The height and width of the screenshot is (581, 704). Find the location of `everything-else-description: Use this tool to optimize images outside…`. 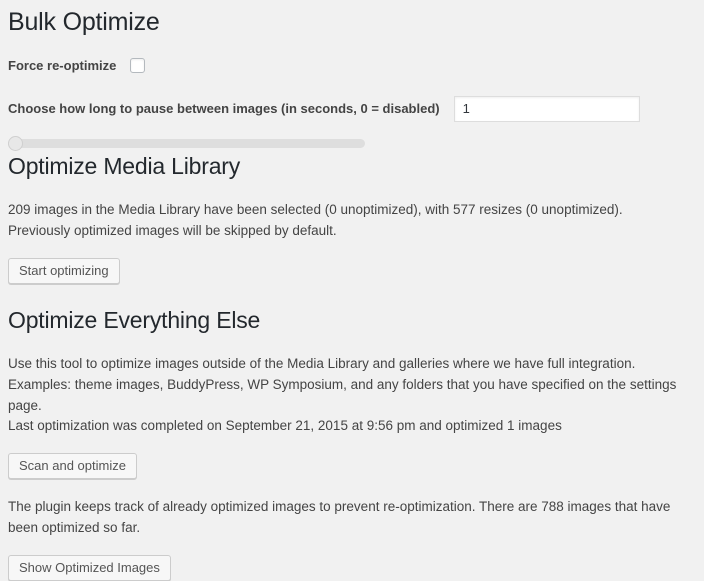

everything-else-description: Use this tool to optimize images outside… is located at coordinates (342, 384).